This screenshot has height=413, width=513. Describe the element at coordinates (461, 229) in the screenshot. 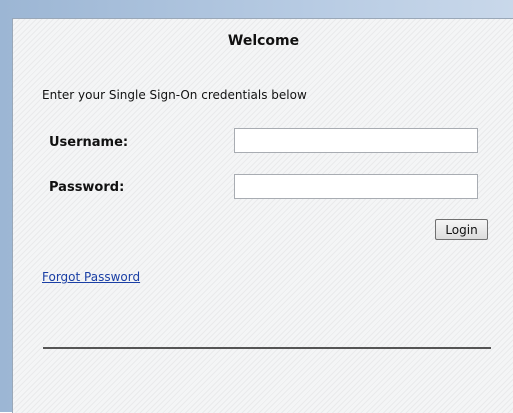

I see `login-button: Login` at that location.